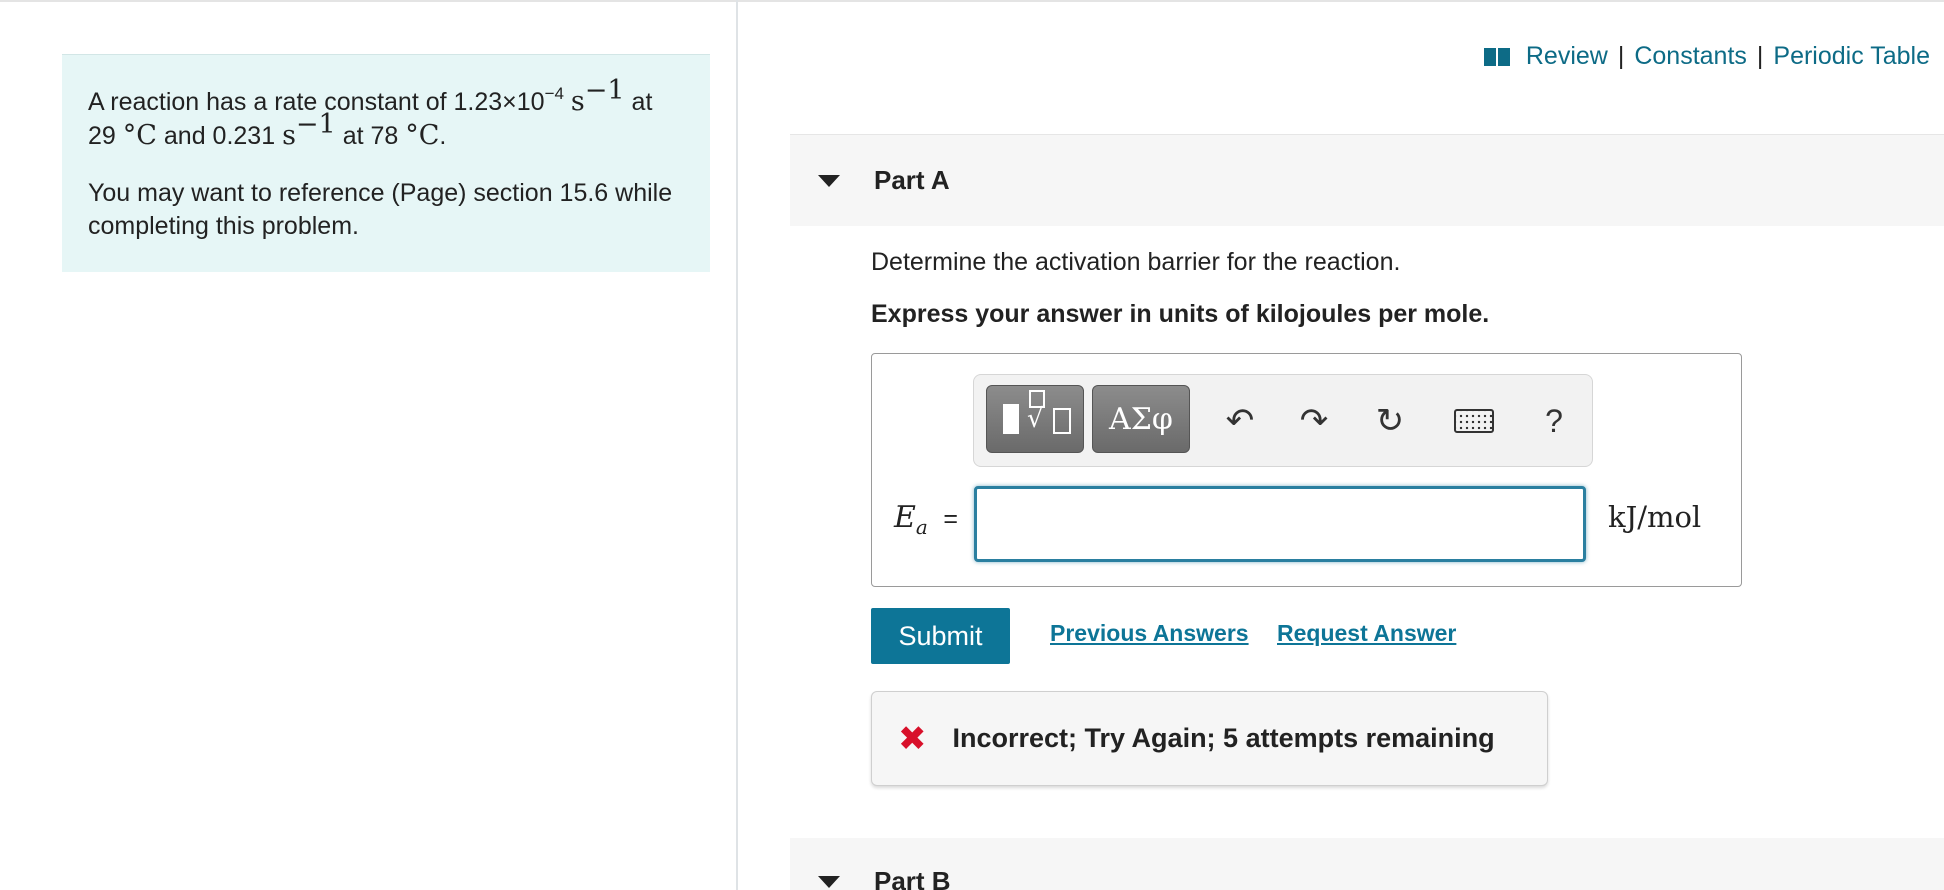 This screenshot has height=890, width=1944. Describe the element at coordinates (1655, 517) in the screenshot. I see `unit-label: kJ/mol` at that location.